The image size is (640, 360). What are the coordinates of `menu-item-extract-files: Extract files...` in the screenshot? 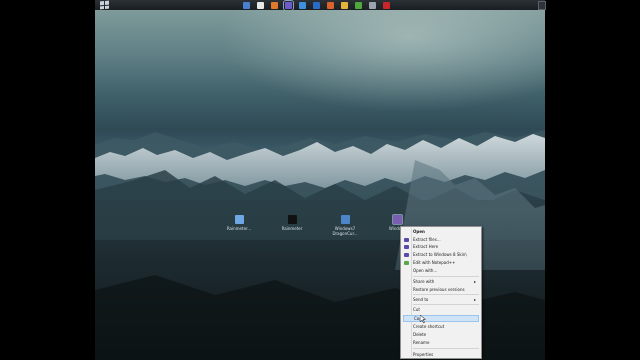 It's located at (441, 240).